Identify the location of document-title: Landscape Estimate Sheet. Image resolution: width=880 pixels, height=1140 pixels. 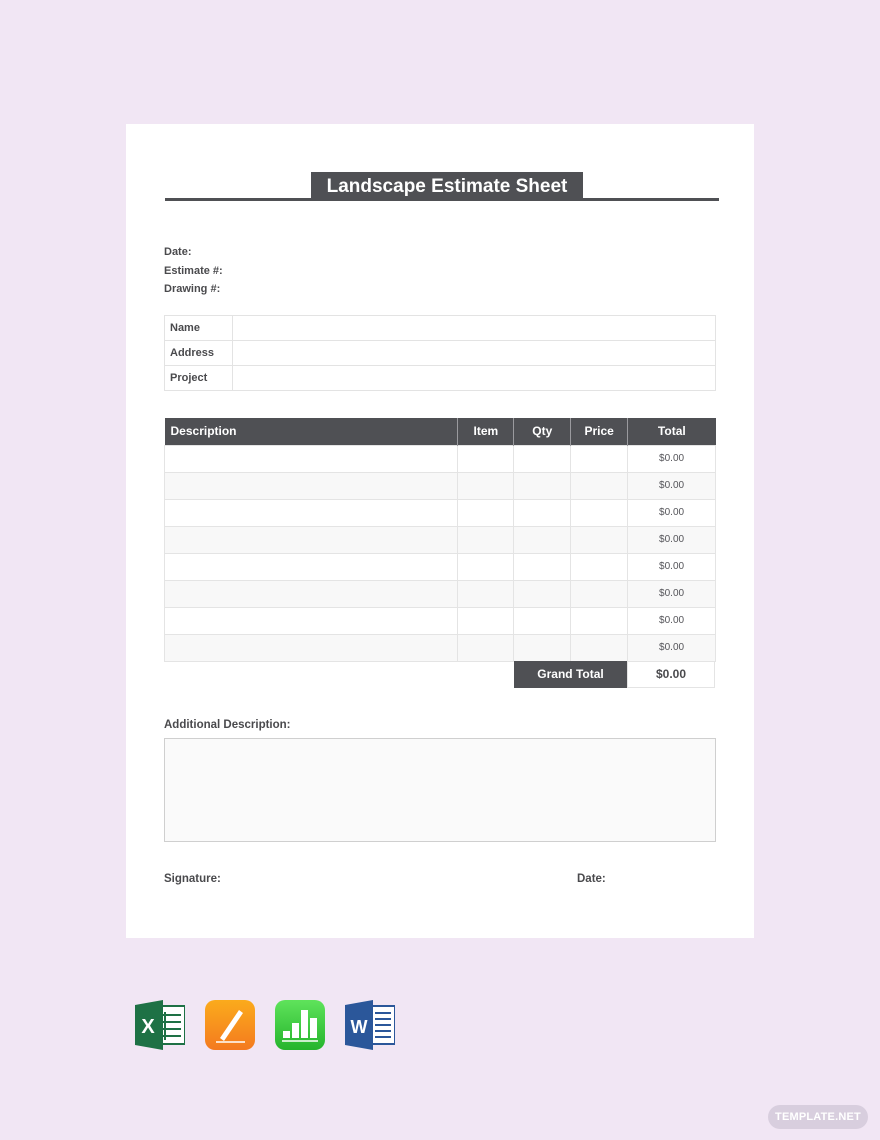
(447, 186).